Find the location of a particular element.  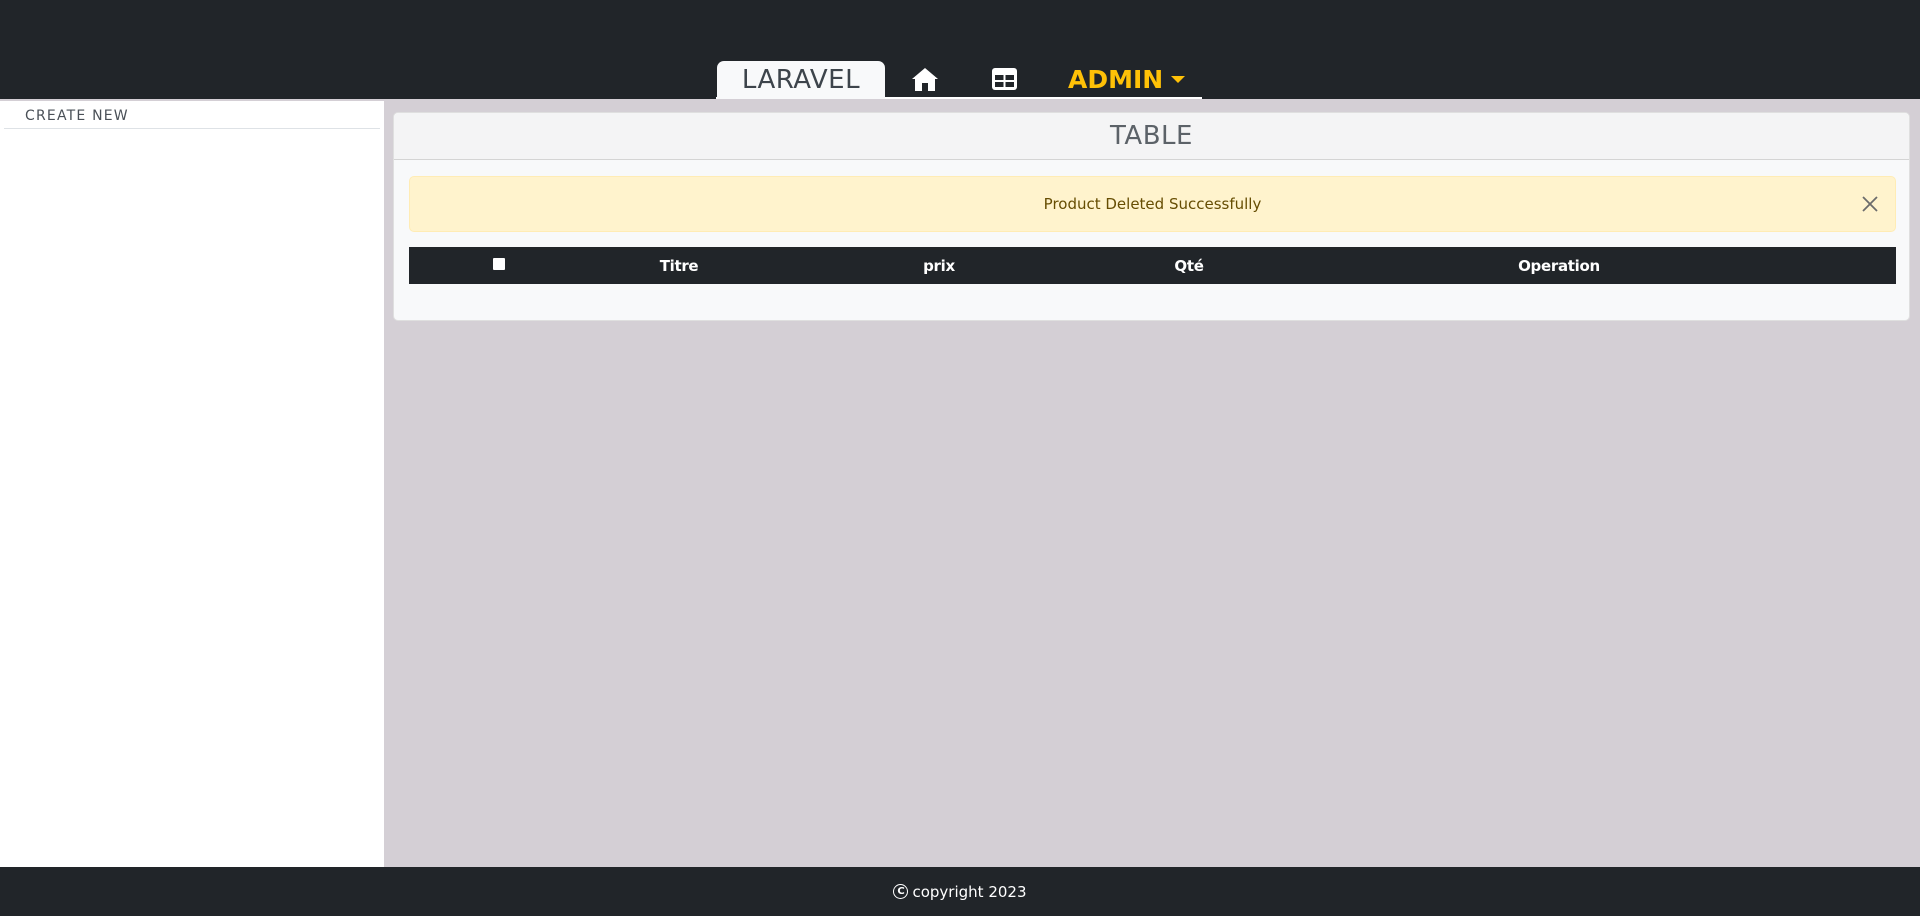

top-navbar: LARAVEL ADMIN is located at coordinates (960, 49).